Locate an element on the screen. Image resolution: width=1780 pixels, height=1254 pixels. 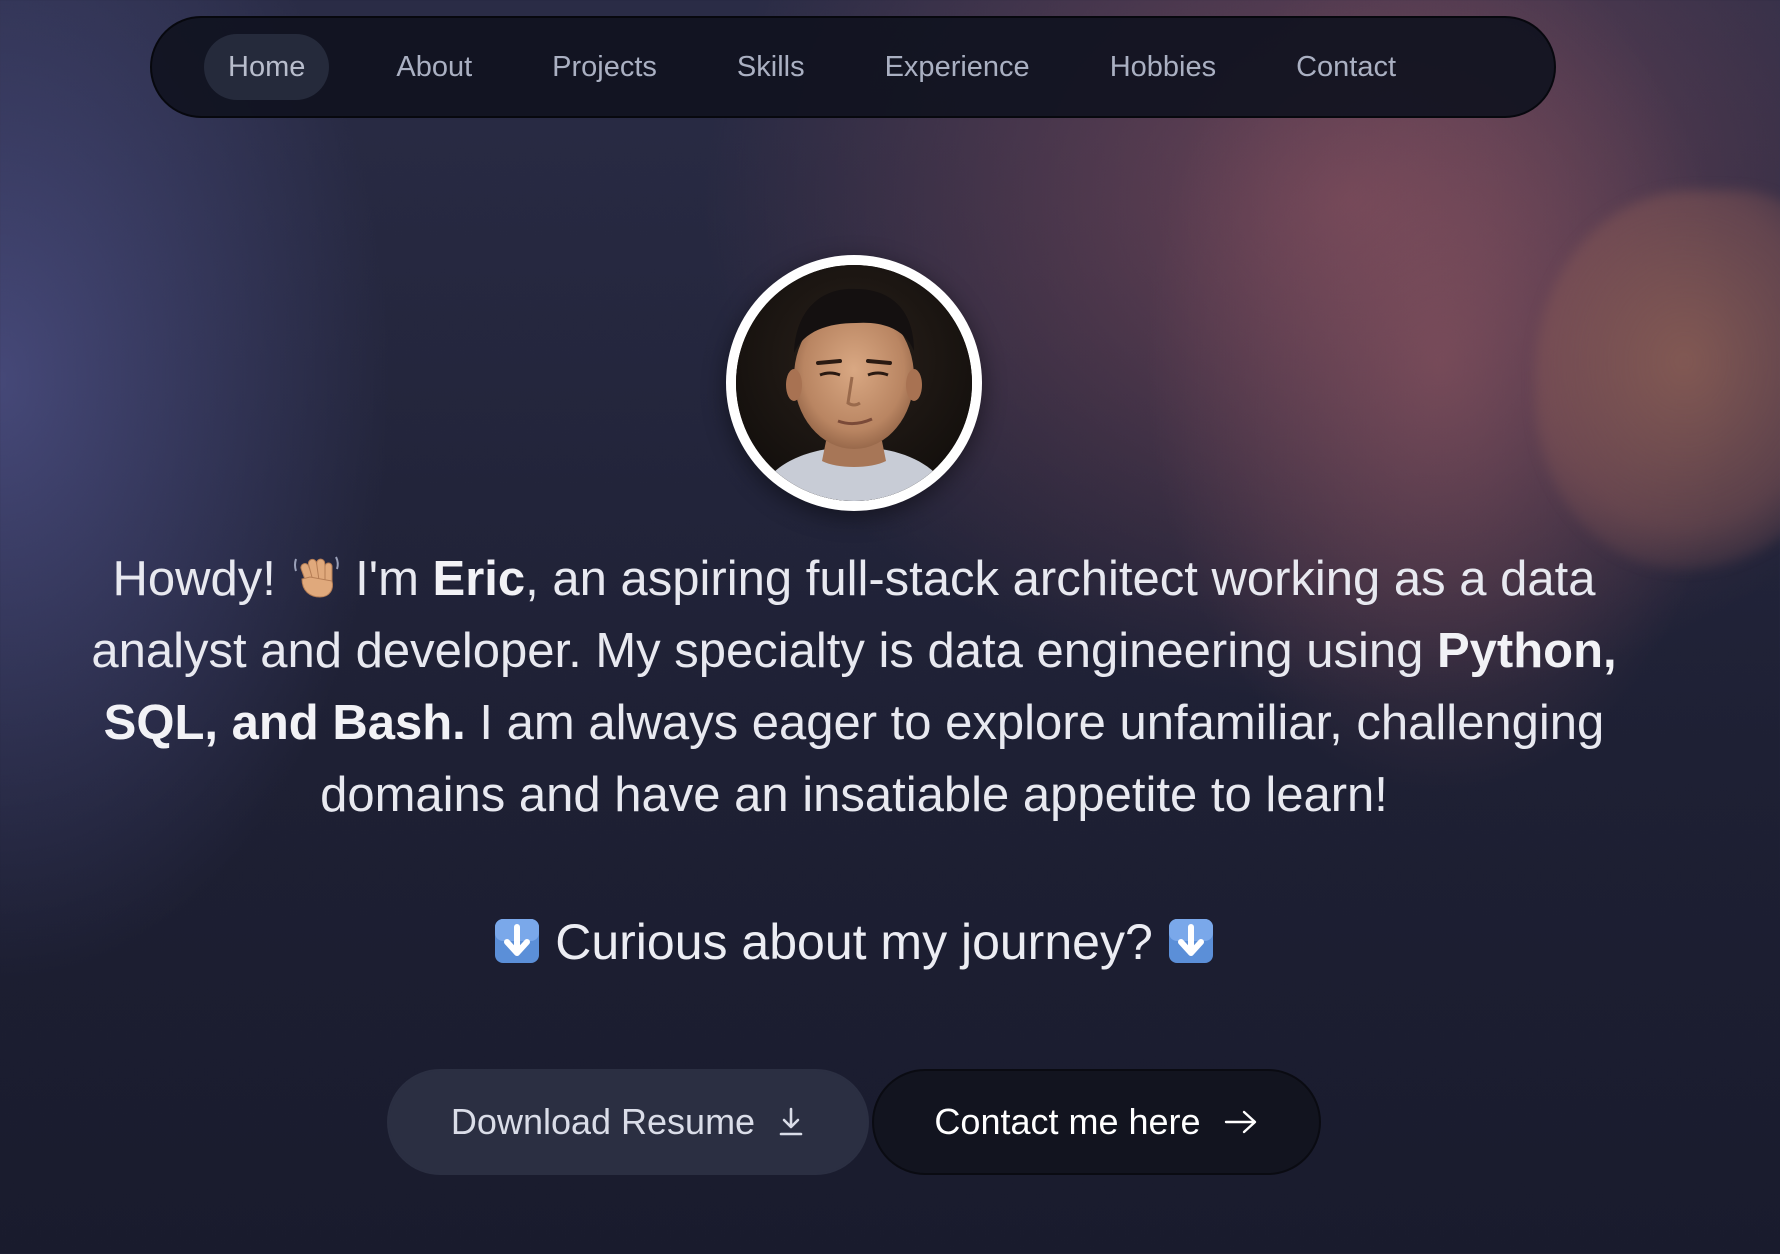
nav-hobbies: Hobbies is located at coordinates (1163, 67).